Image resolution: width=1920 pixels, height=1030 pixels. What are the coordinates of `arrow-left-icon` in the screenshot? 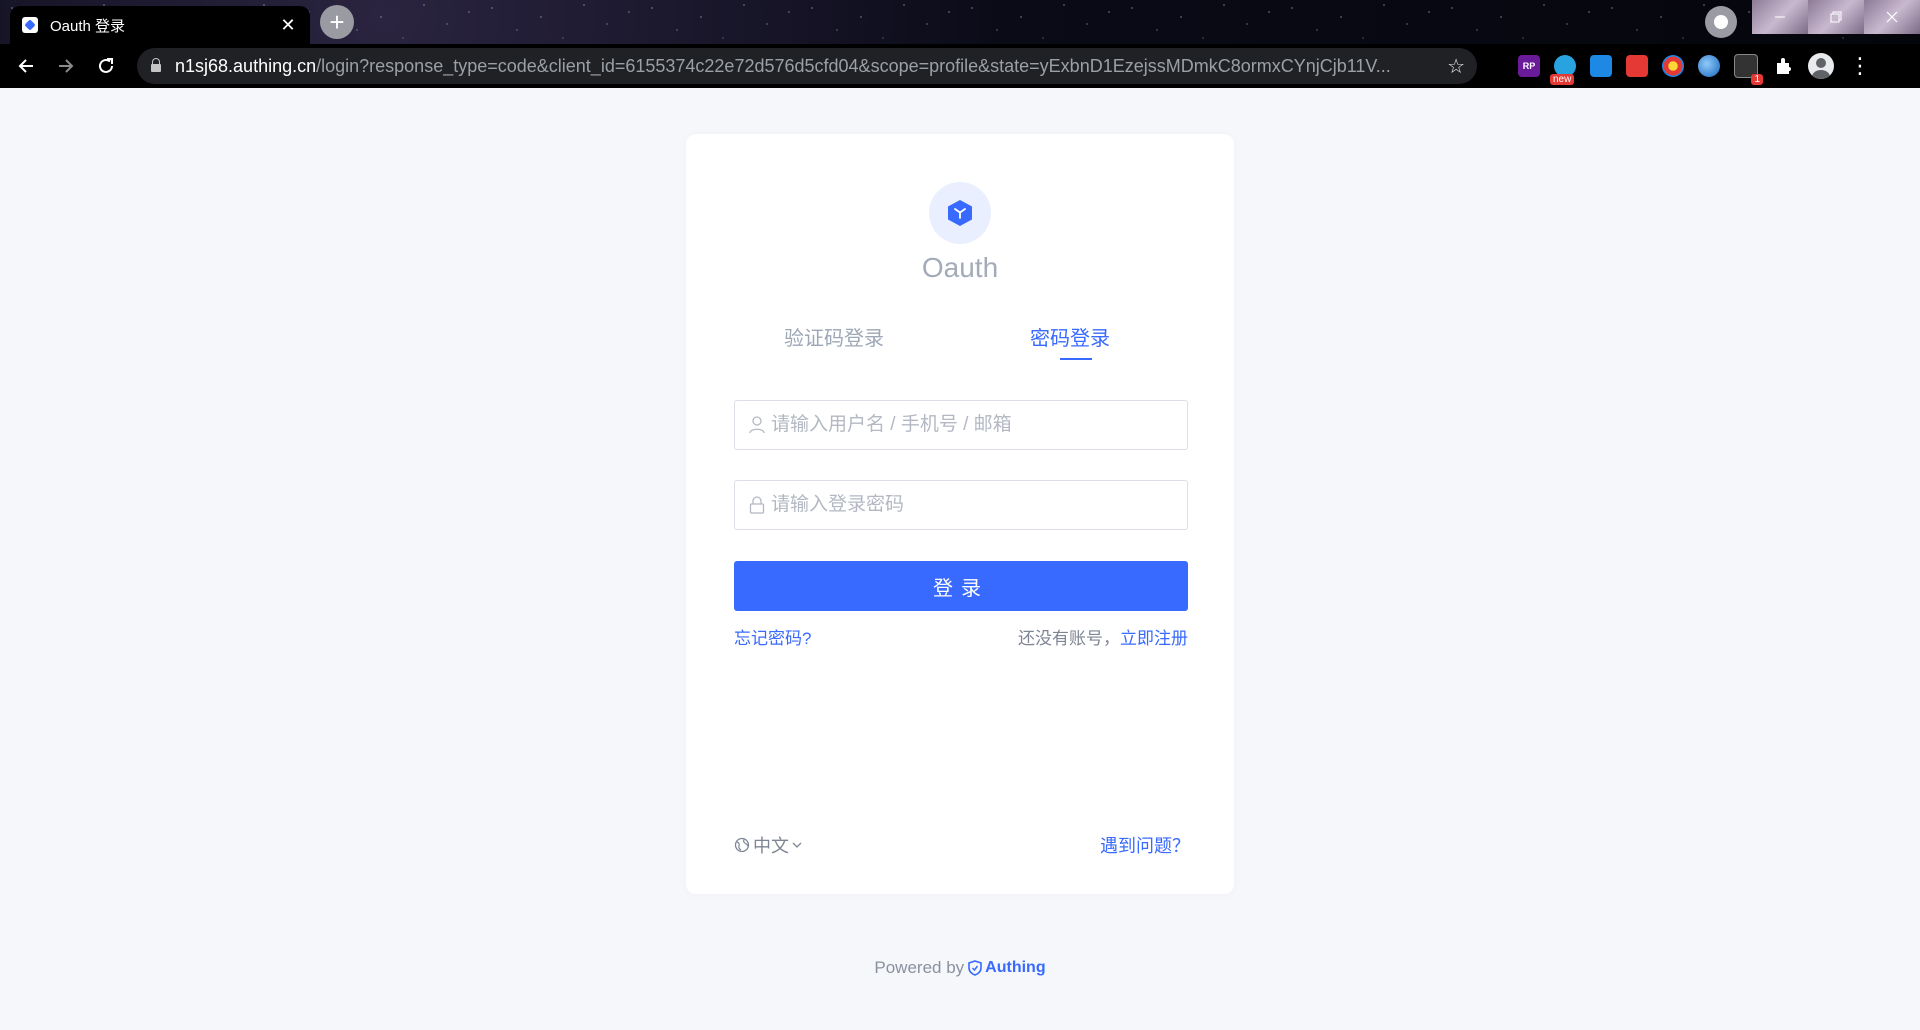 It's located at (25, 66).